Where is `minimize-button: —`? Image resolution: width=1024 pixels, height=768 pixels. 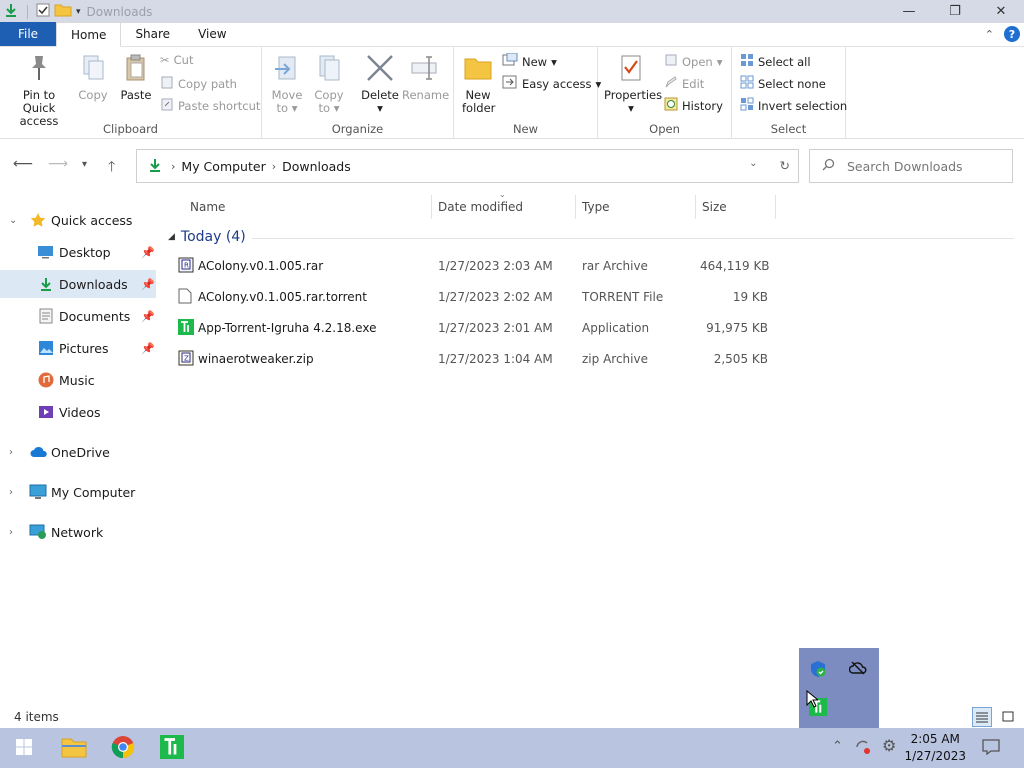 minimize-button: — is located at coordinates (909, 11).